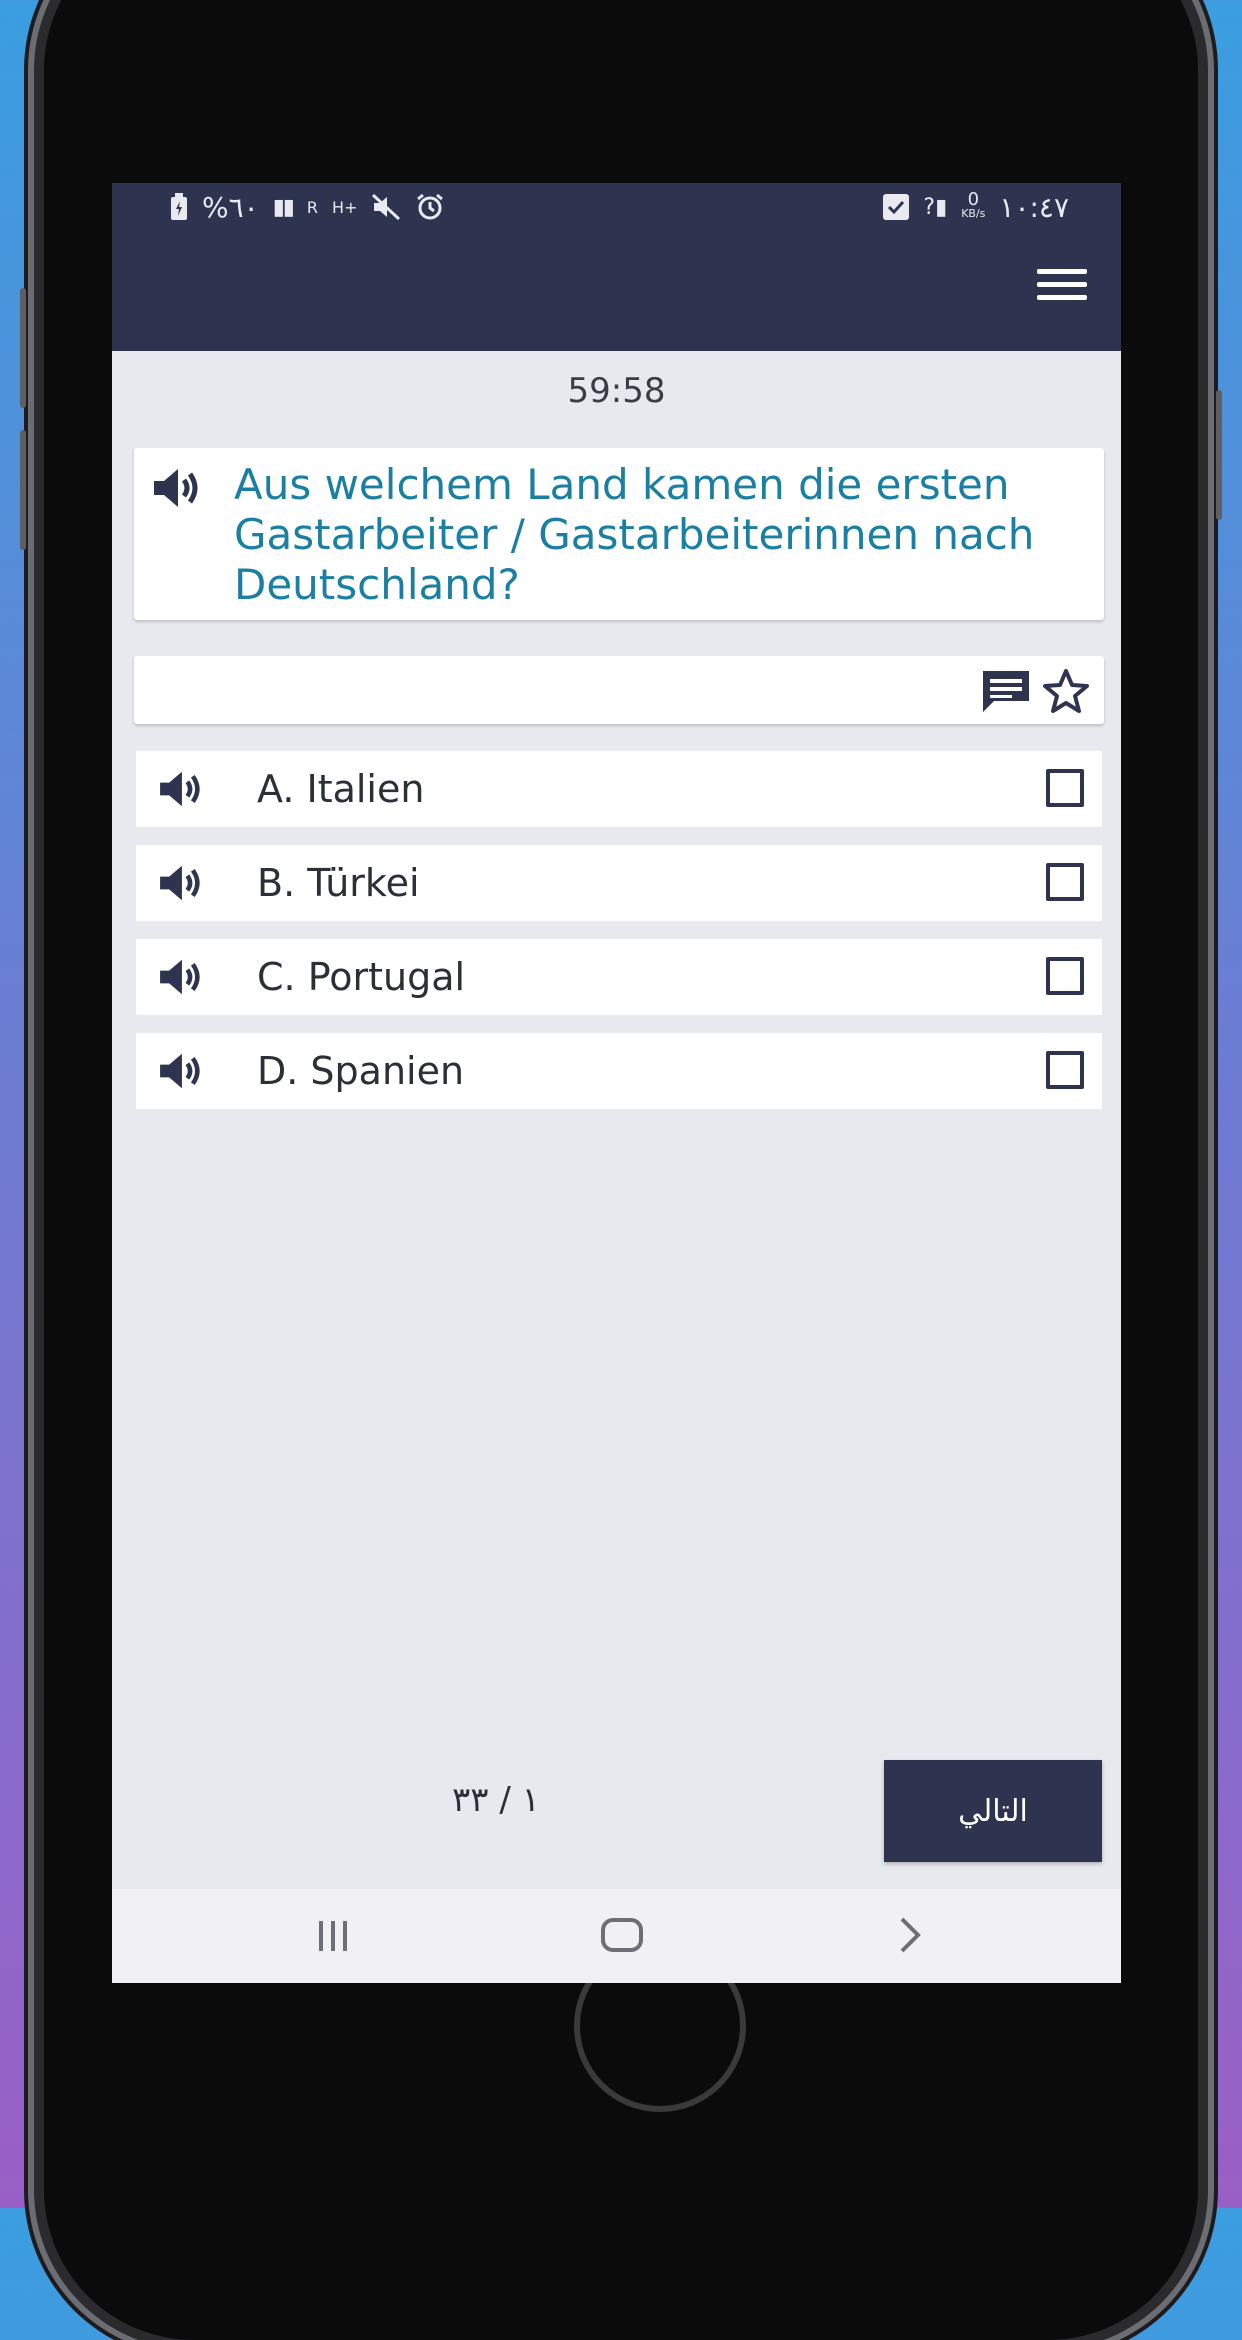 The height and width of the screenshot is (2340, 1242). What do you see at coordinates (1006, 691) in the screenshot?
I see `chat-bubble-icon` at bounding box center [1006, 691].